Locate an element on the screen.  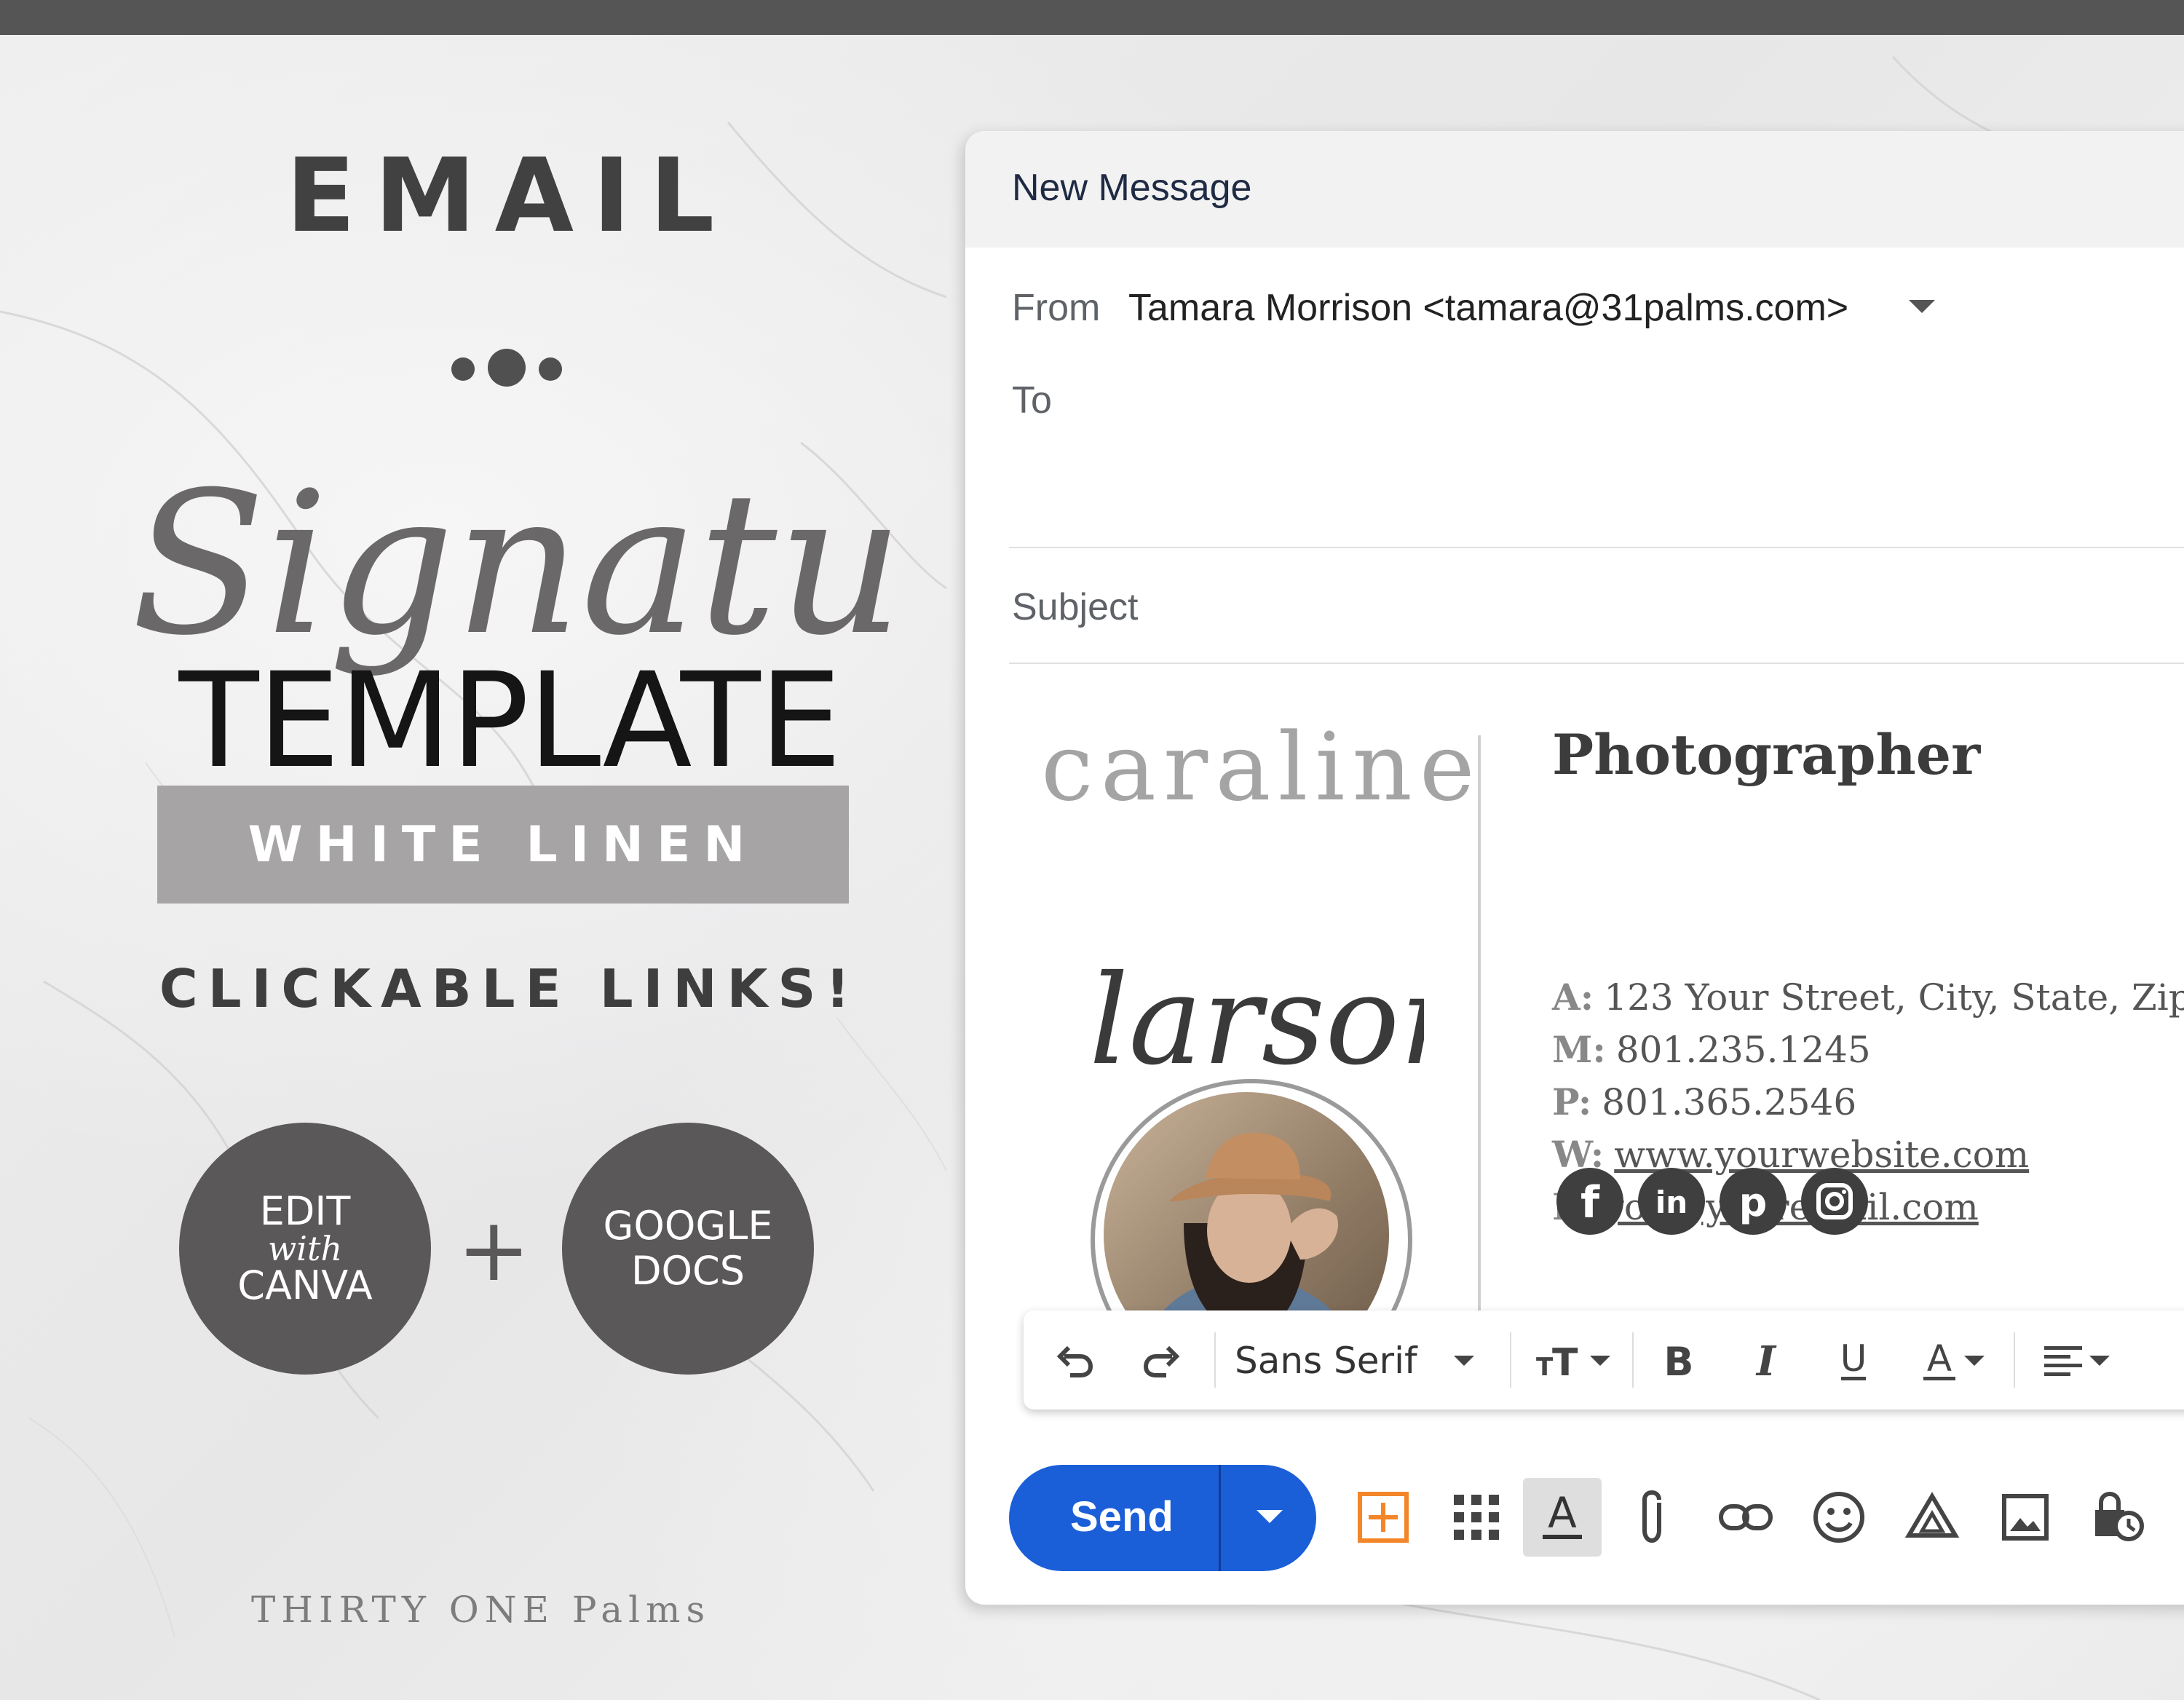
svg-text: in is located at coordinates (1671, 1202).